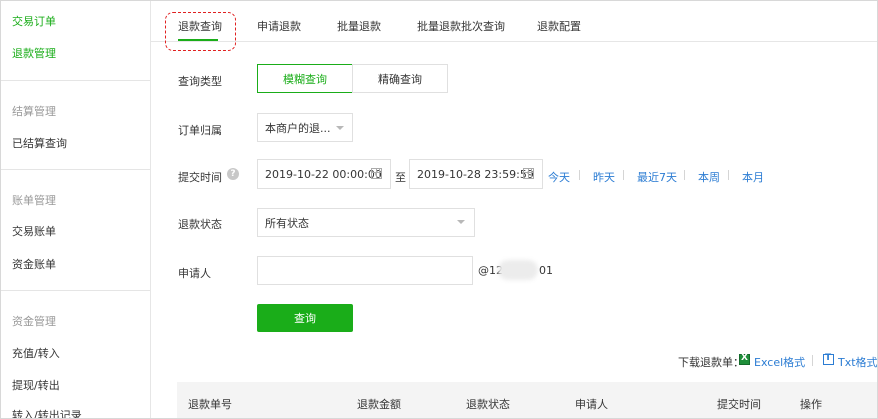 The image size is (878, 419). I want to click on refund-status-select: 所有状态, so click(366, 222).